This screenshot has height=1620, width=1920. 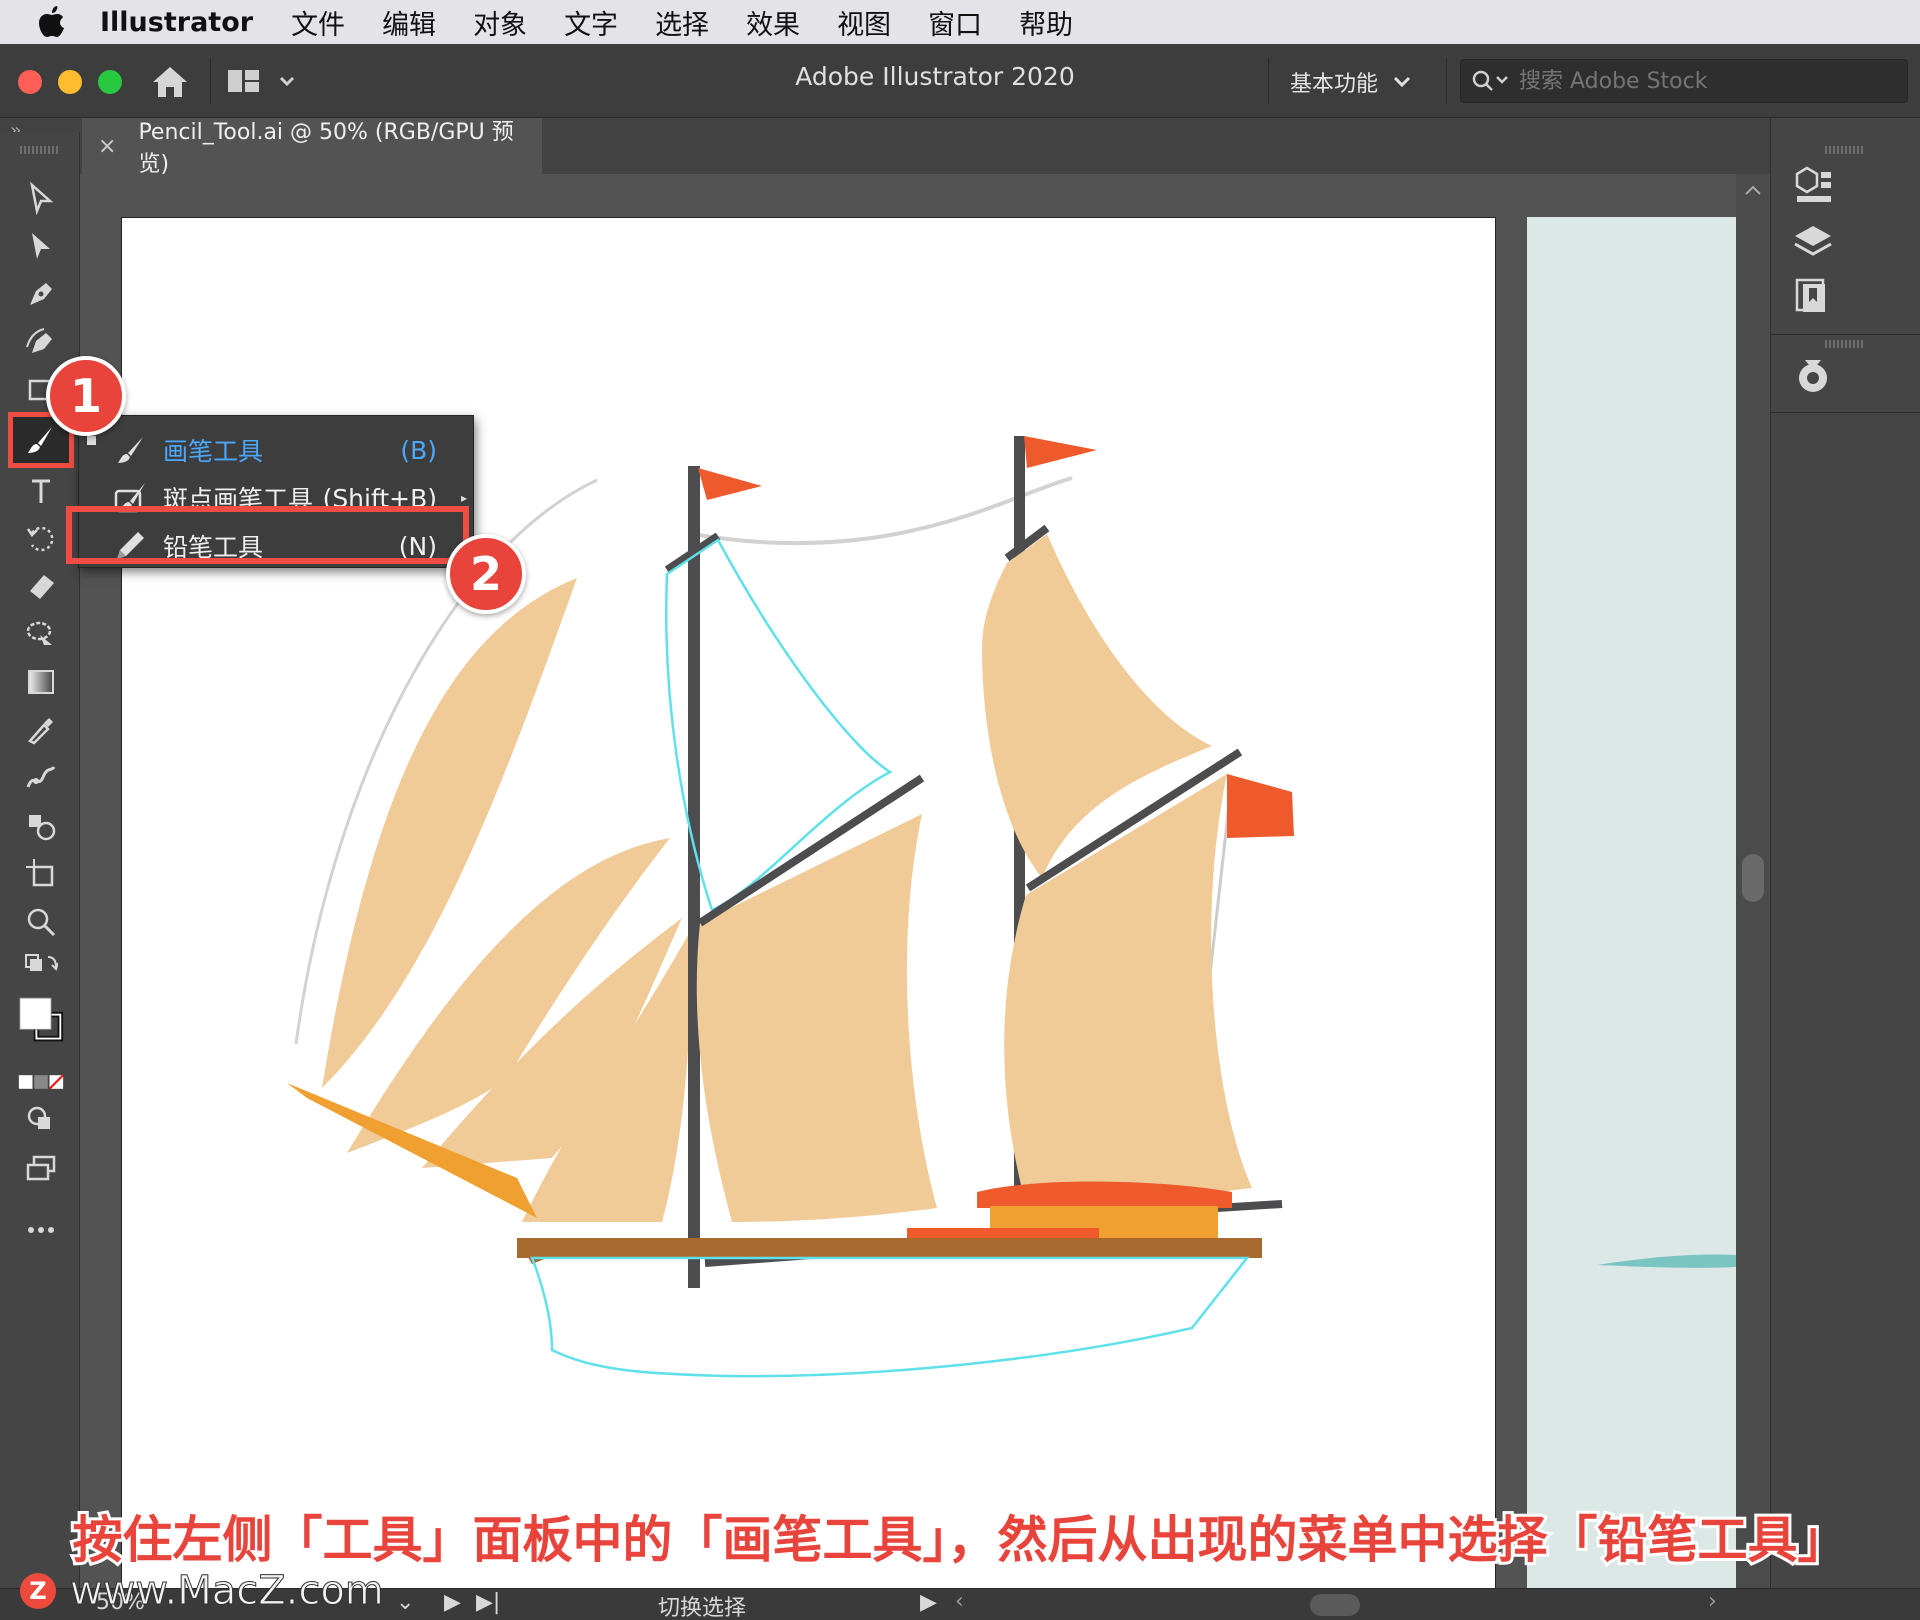 I want to click on menu-window: 窗口, so click(x=955, y=22).